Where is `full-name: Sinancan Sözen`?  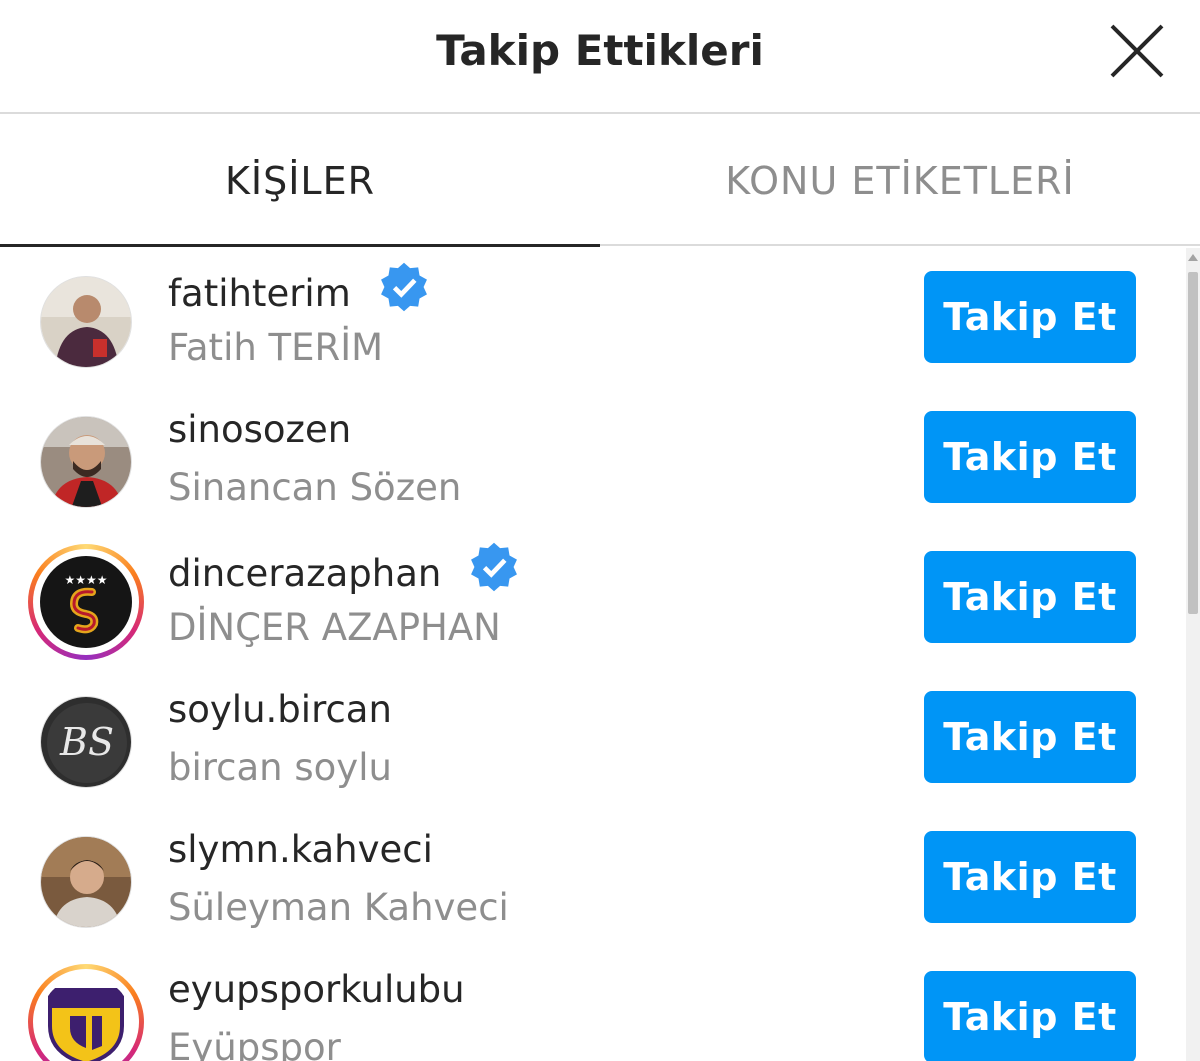
full-name: Sinancan Sözen is located at coordinates (315, 487).